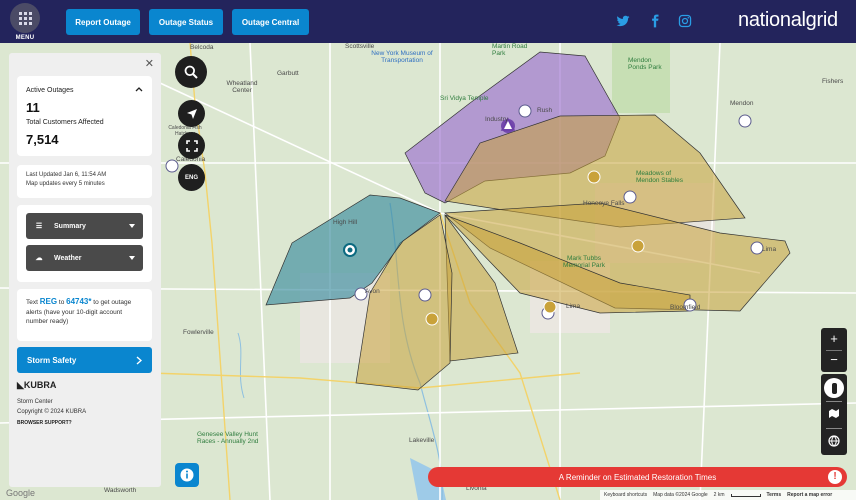 The height and width of the screenshot is (500, 856). What do you see at coordinates (48, 301) in the screenshot?
I see `text-keyword: REG` at bounding box center [48, 301].